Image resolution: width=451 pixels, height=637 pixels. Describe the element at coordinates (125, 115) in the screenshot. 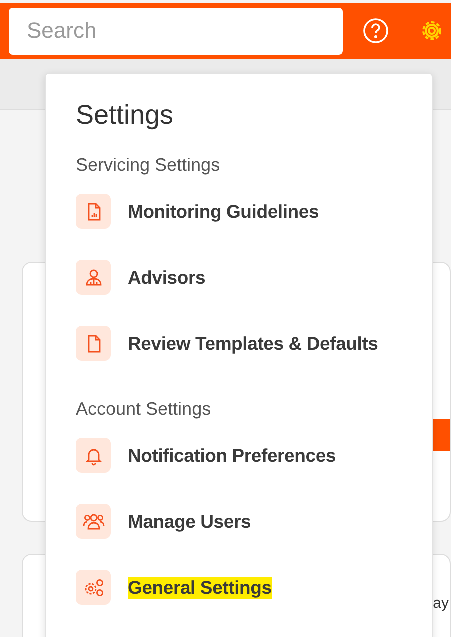

I see `menu-title: Settings` at that location.